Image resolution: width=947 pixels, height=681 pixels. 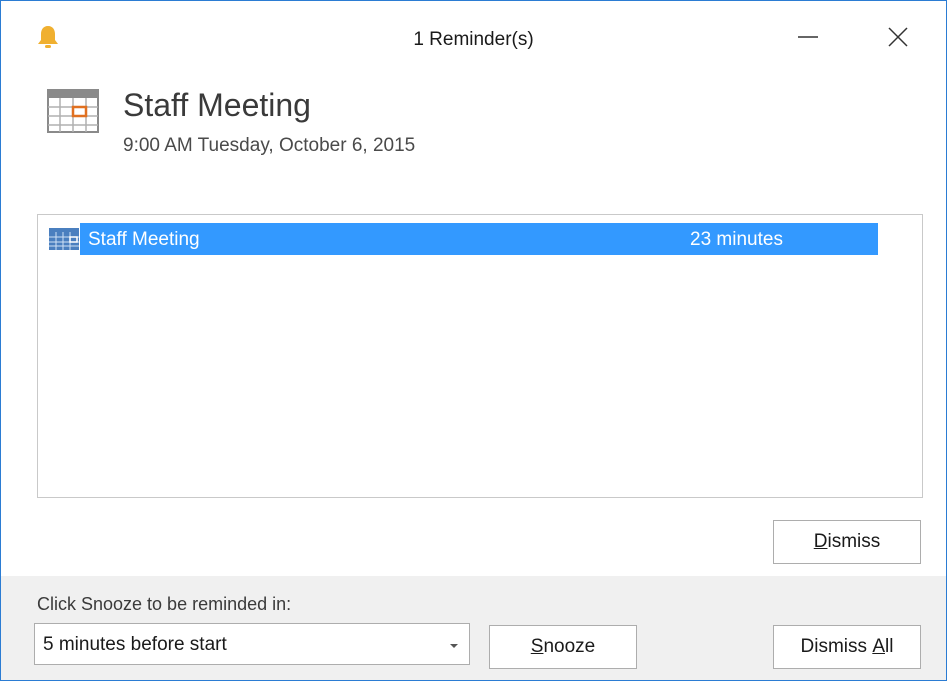 I want to click on snooze-time-value: 5 minutes before start, so click(x=135, y=644).